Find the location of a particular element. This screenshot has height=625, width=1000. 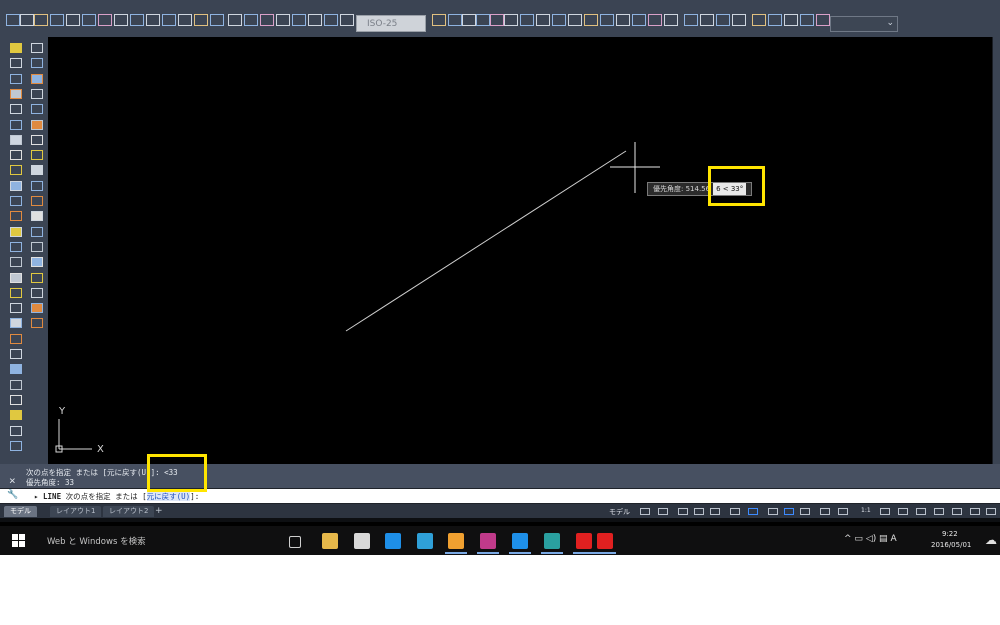

layer-dropdown: ⌄ is located at coordinates (864, 24).